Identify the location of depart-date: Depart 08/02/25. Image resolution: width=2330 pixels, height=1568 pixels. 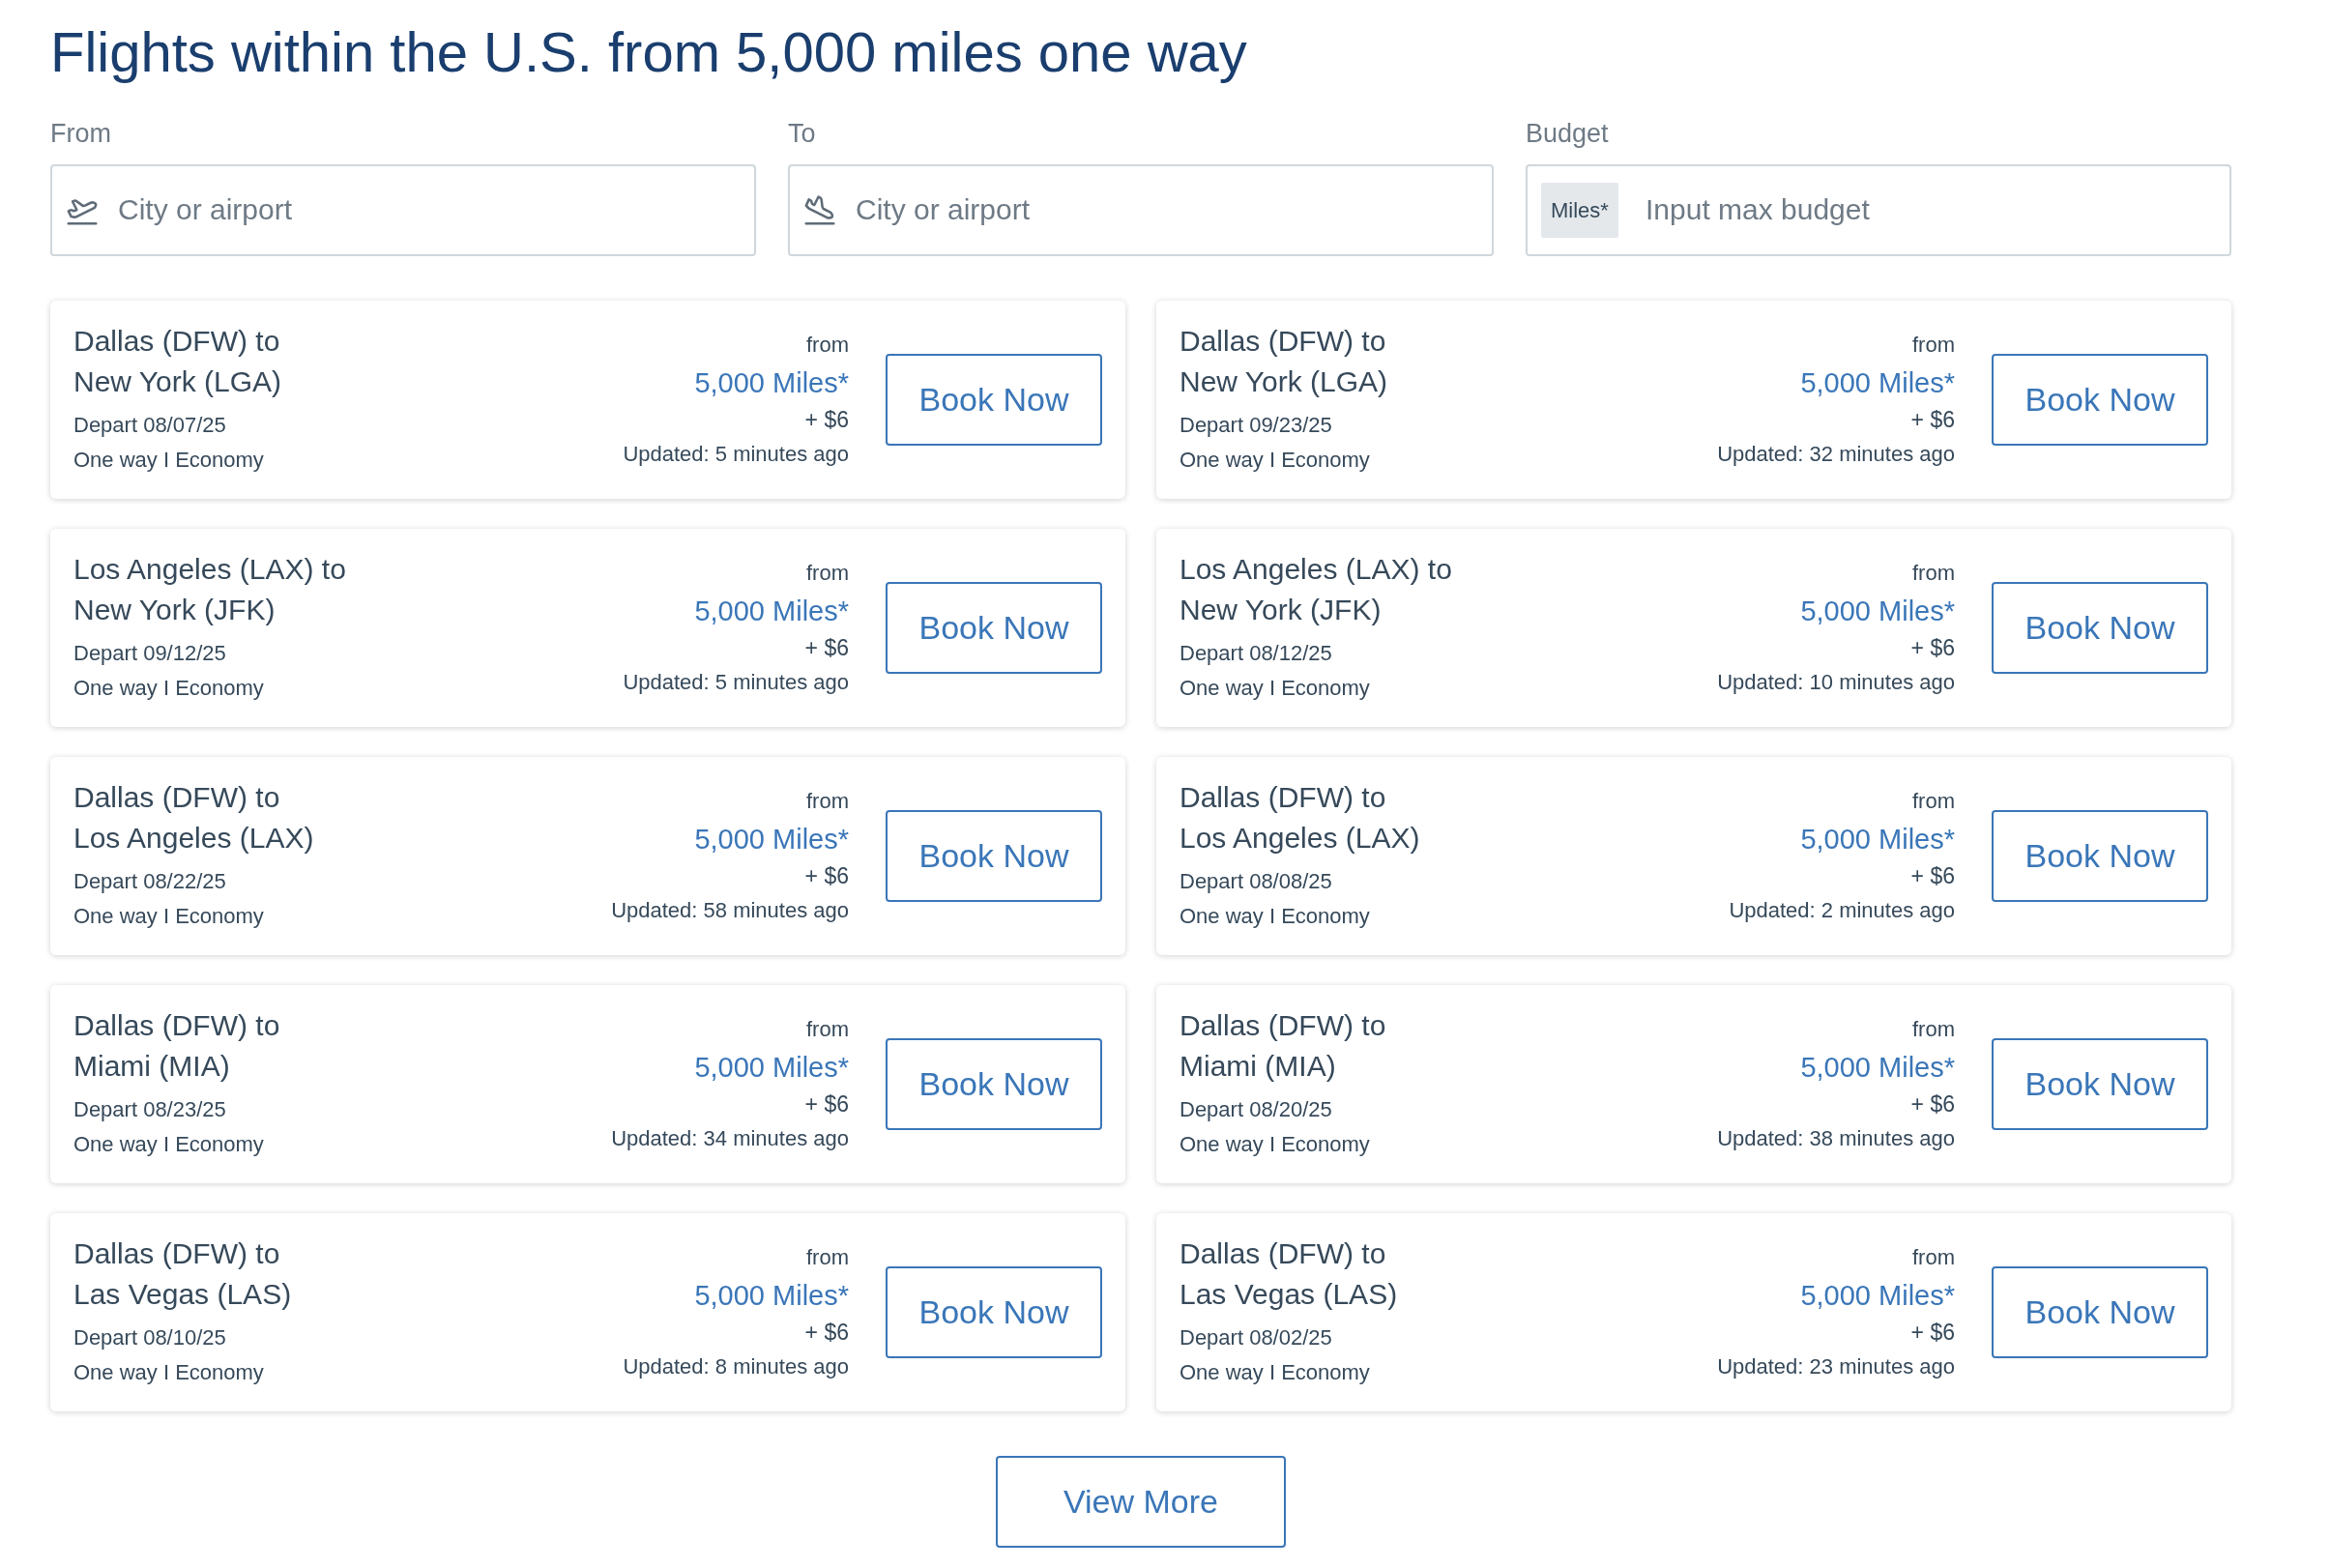
(1256, 1338).